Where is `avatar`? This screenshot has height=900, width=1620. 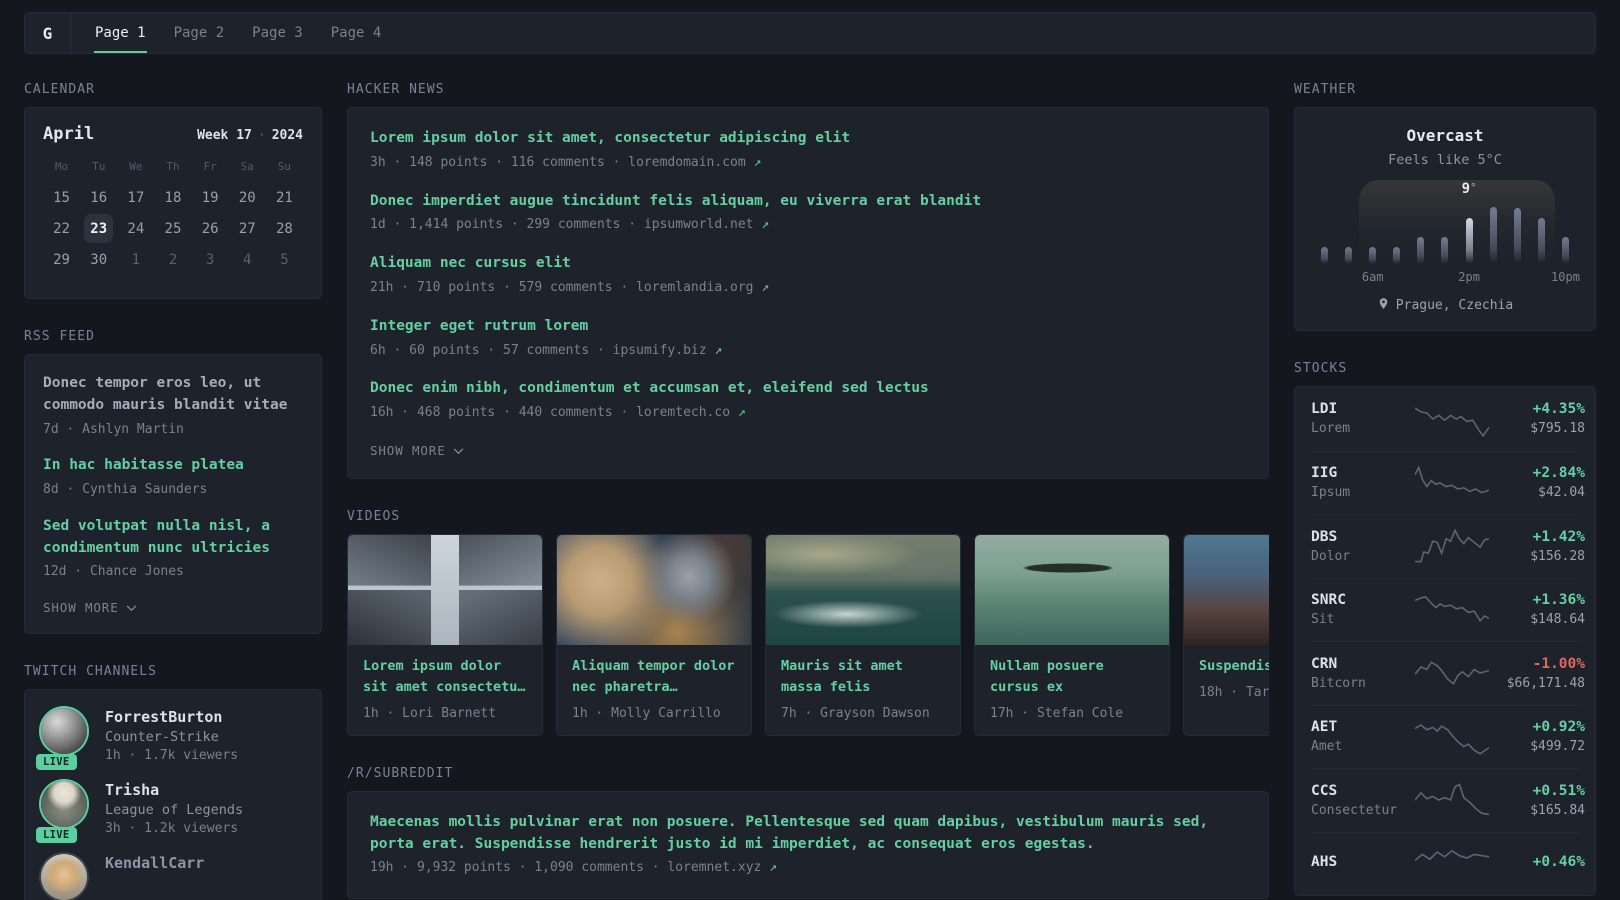 avatar is located at coordinates (64, 877).